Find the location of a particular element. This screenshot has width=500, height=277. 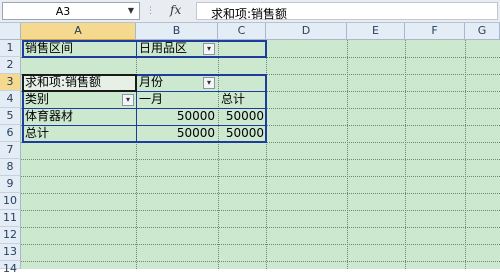

row-header-7: 7 is located at coordinates (10, 150).